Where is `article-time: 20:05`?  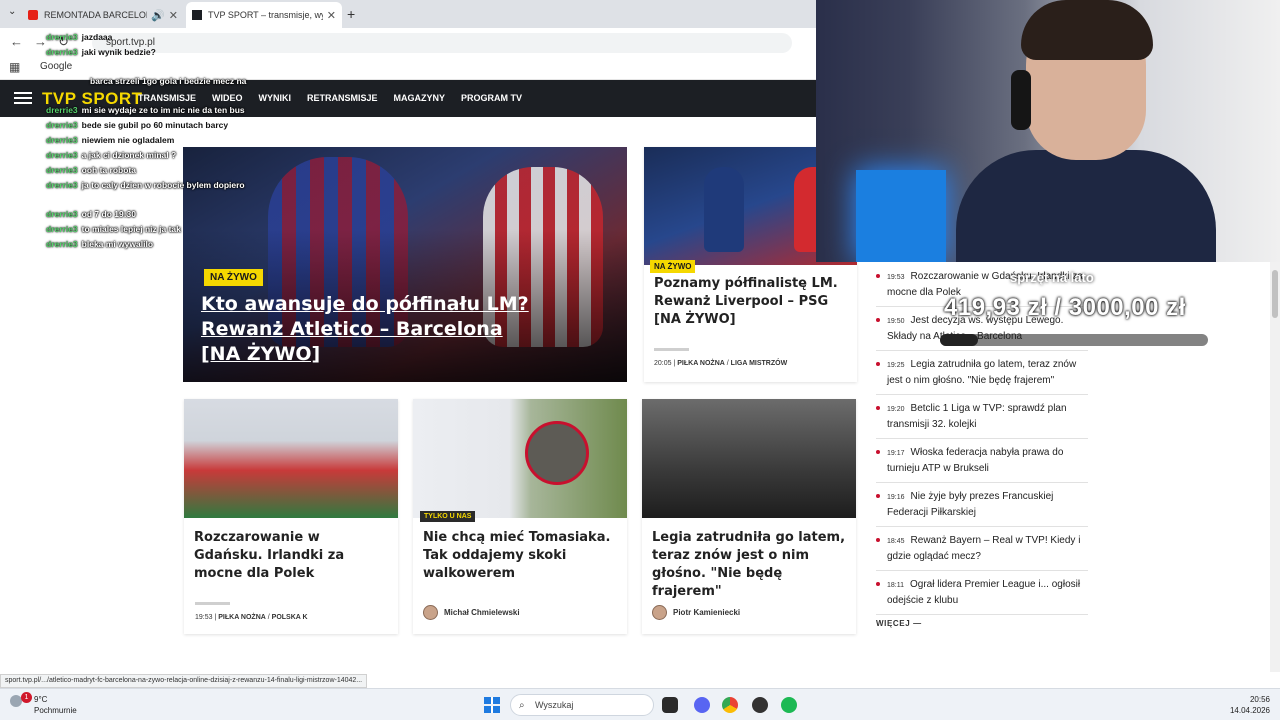
article-time: 20:05 is located at coordinates (663, 363).